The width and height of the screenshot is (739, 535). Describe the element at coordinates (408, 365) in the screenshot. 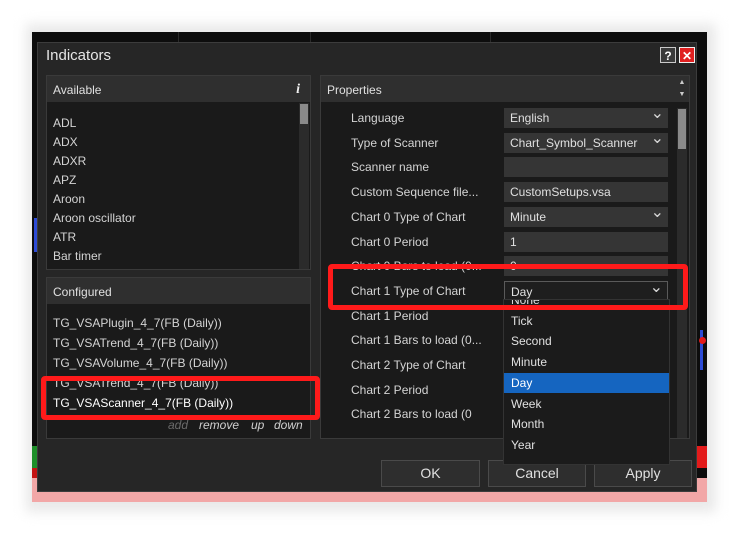

I see `property-label: Chart 2 Type of Chart` at that location.